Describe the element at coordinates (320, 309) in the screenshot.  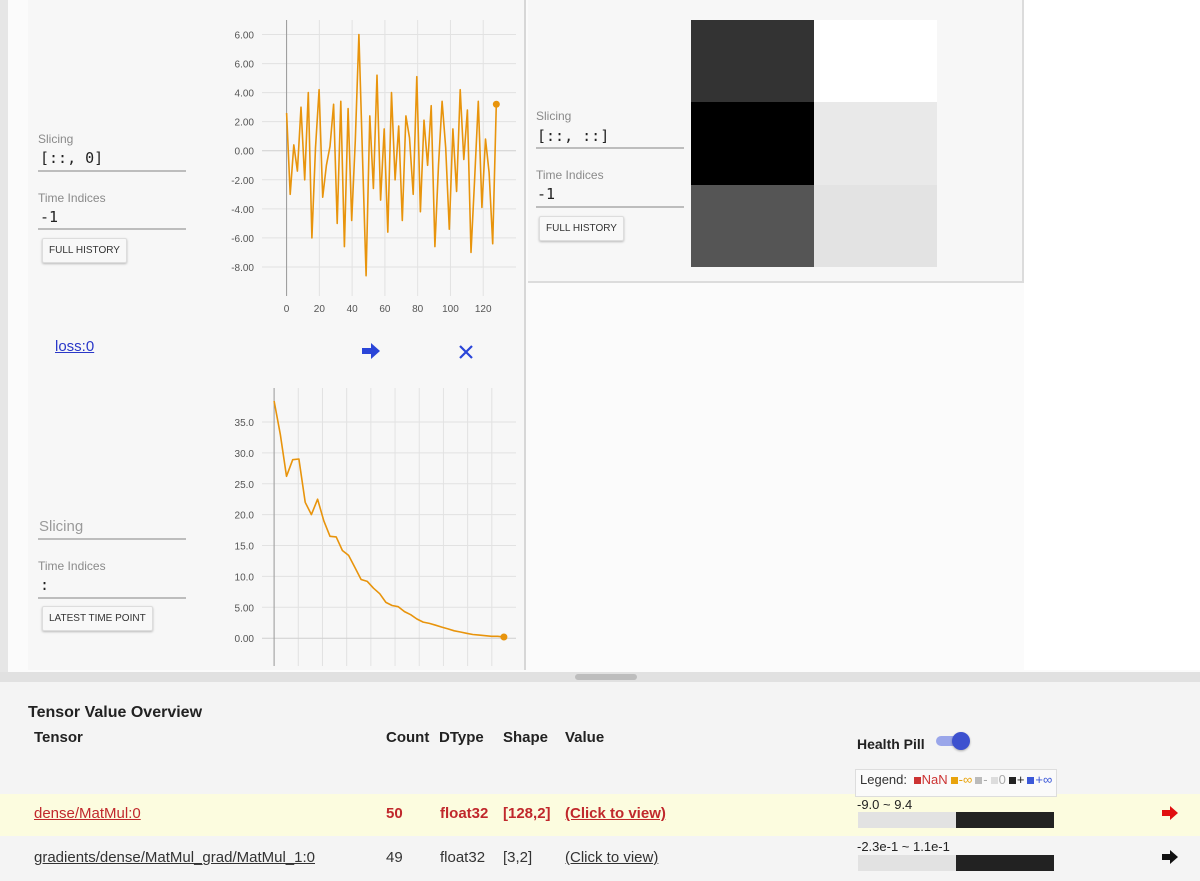
I see `x-tick-label: 20` at that location.